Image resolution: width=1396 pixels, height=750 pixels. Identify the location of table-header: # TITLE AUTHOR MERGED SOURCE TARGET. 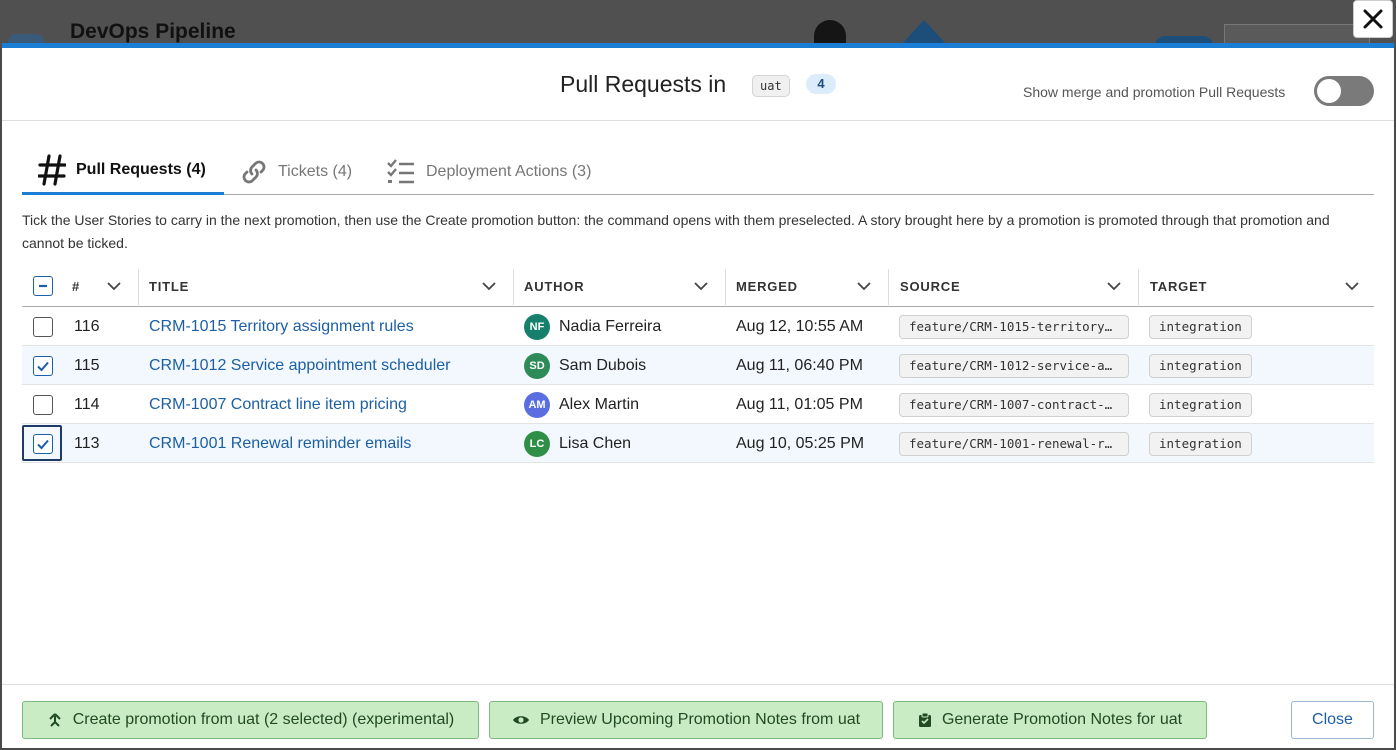
(698, 286).